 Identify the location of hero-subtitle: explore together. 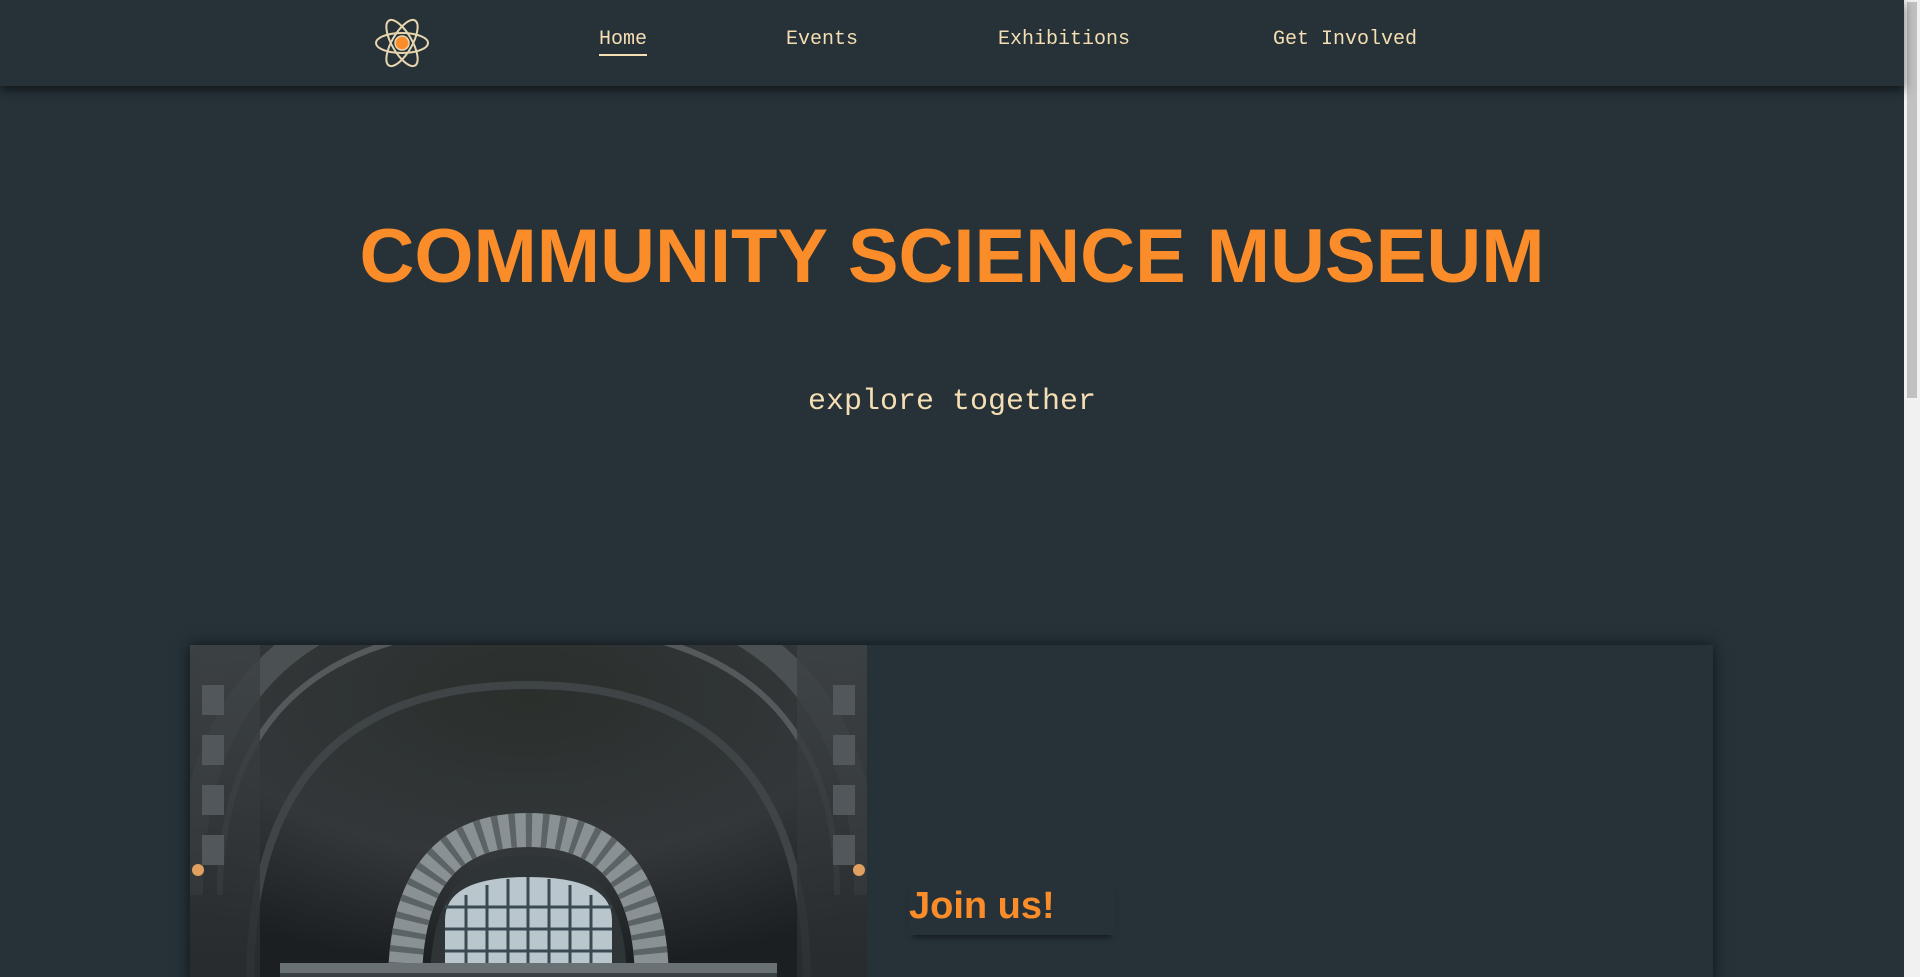
(952, 402).